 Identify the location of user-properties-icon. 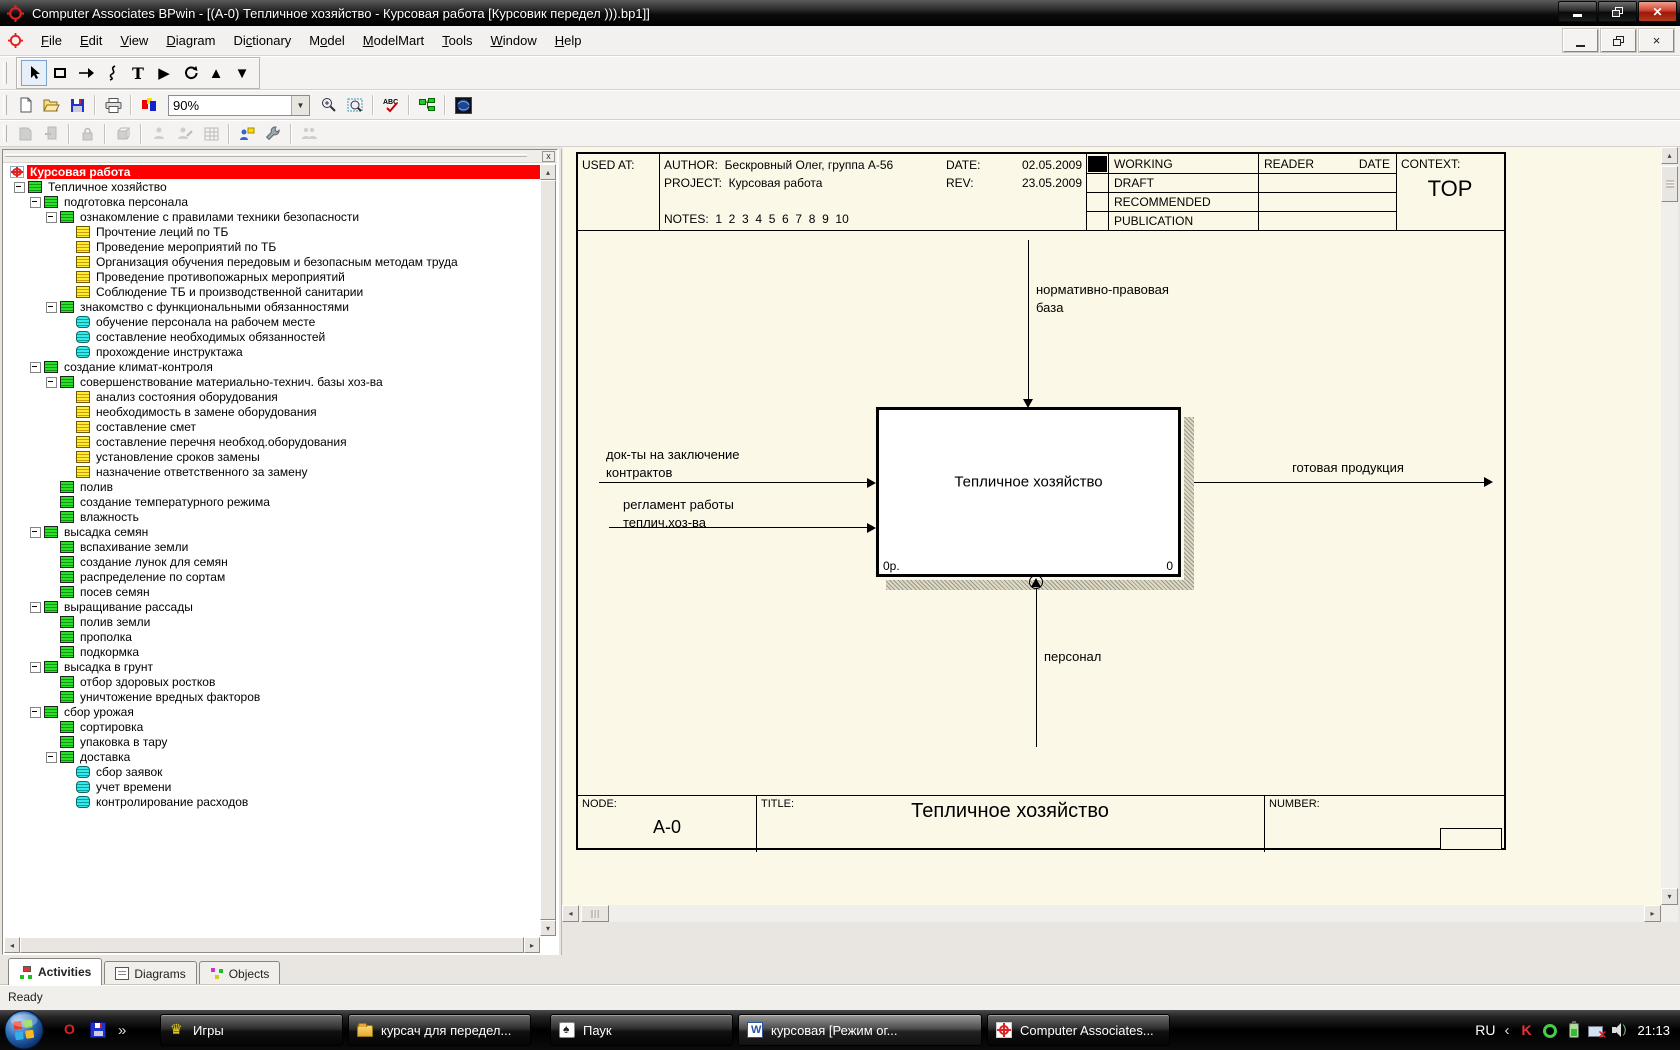
(247, 134).